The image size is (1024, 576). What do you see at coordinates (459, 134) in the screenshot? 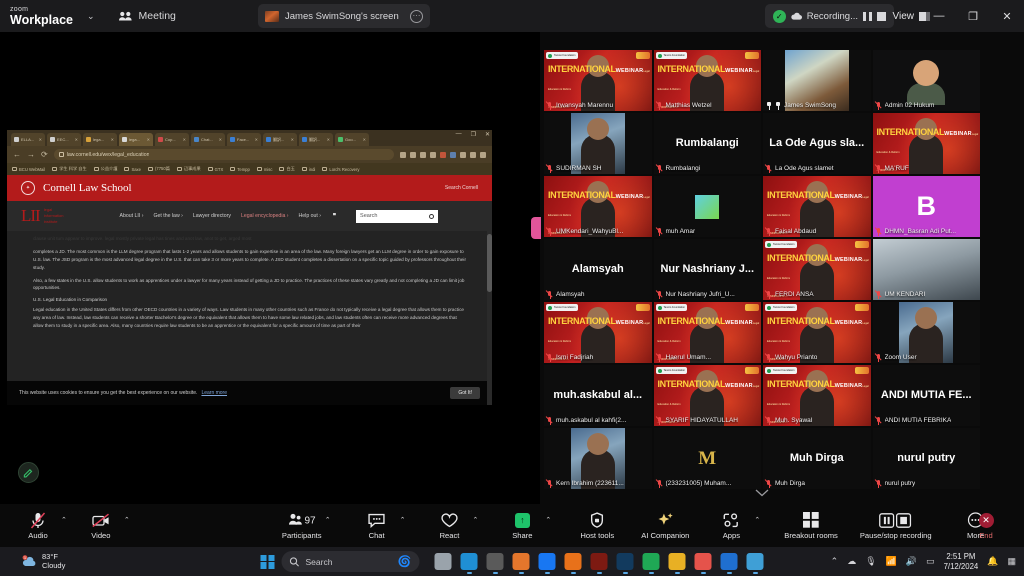
I see `browser-minimize-icon: —` at bounding box center [459, 134].